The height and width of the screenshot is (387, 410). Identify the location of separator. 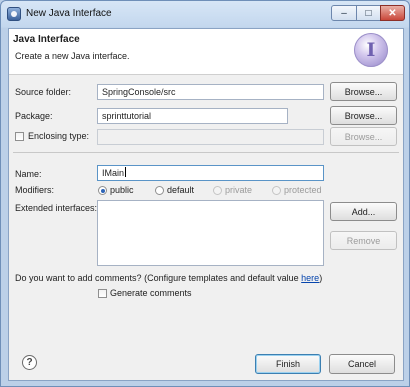
(206, 152).